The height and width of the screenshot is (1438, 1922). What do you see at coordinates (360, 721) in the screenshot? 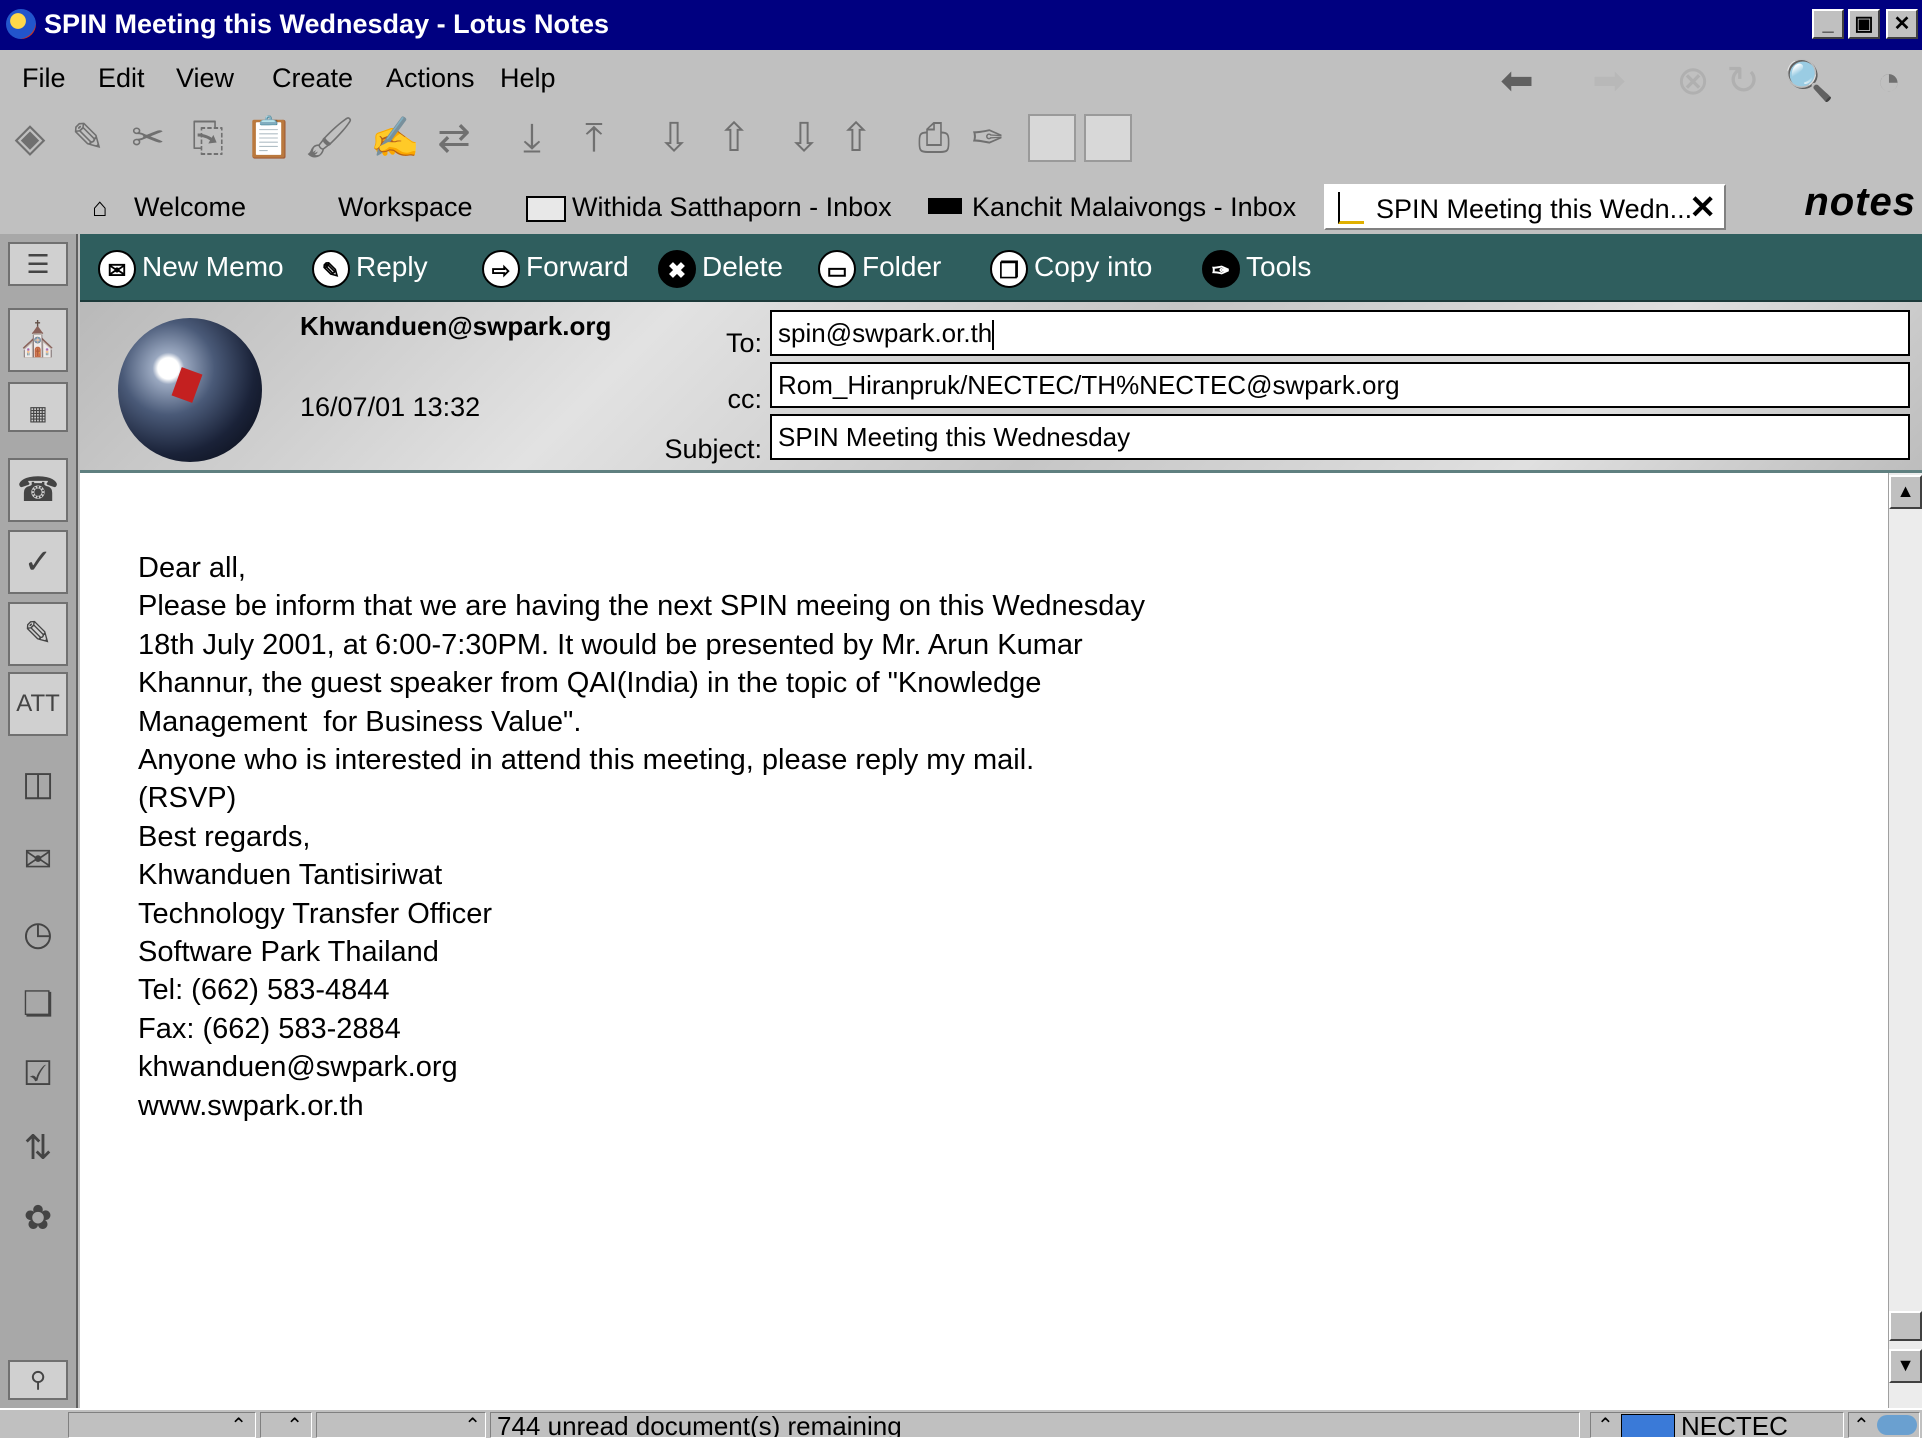
I see `body-line: Management for Business Value".` at bounding box center [360, 721].